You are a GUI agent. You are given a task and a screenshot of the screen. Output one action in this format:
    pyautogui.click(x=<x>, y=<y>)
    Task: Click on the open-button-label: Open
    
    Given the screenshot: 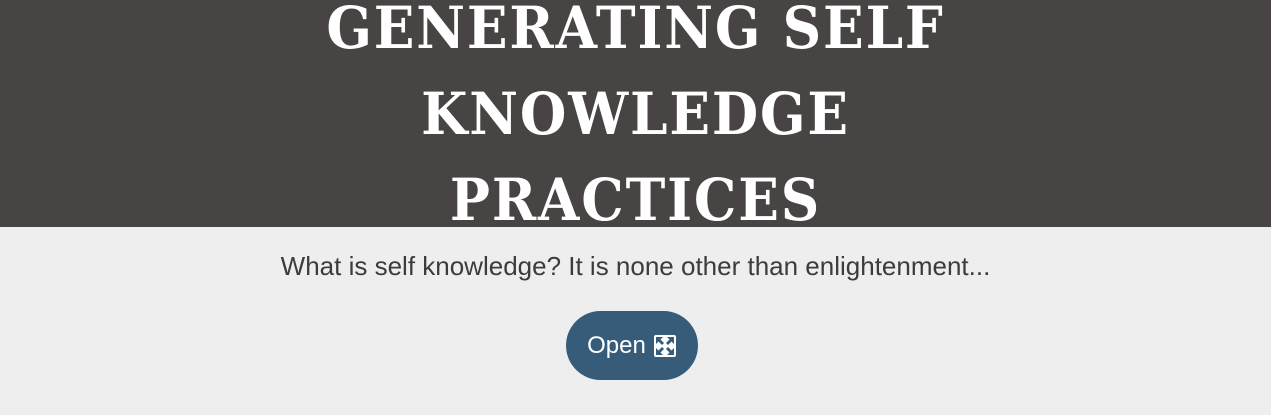 What is the action you would take?
    pyautogui.click(x=616, y=345)
    